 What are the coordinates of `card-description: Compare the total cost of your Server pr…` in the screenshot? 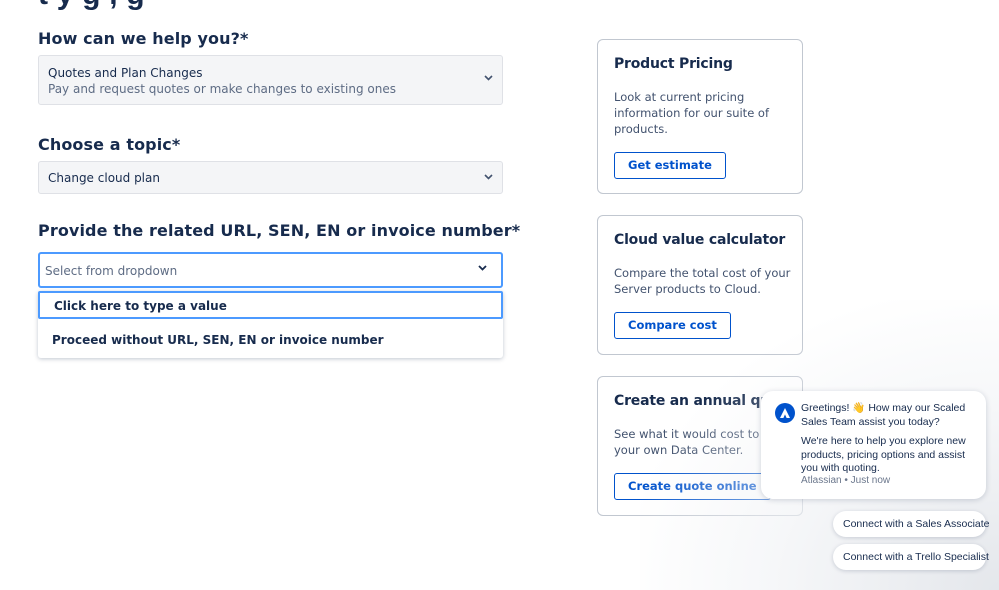 It's located at (702, 281).